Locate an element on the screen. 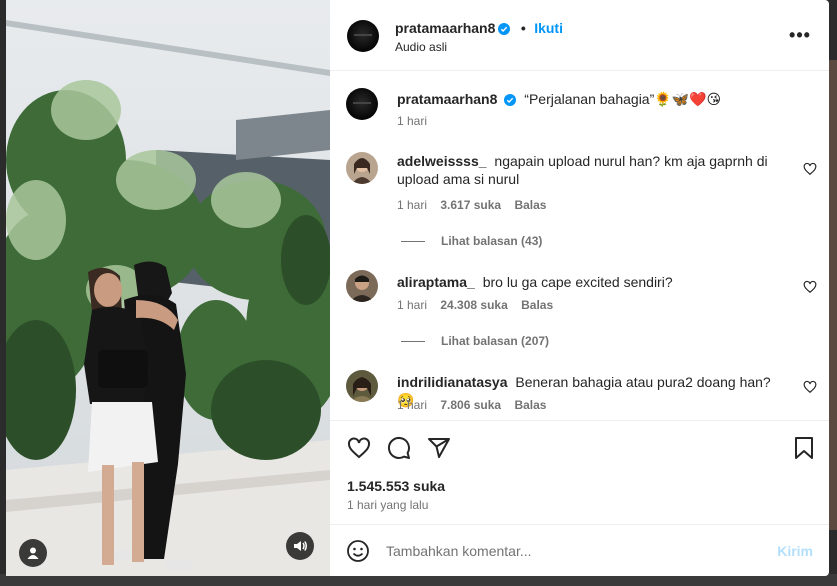 This screenshot has width=837, height=586. post-header: pratamaarhan8 • Ikuti Audio asli ••• is located at coordinates (579, 35).